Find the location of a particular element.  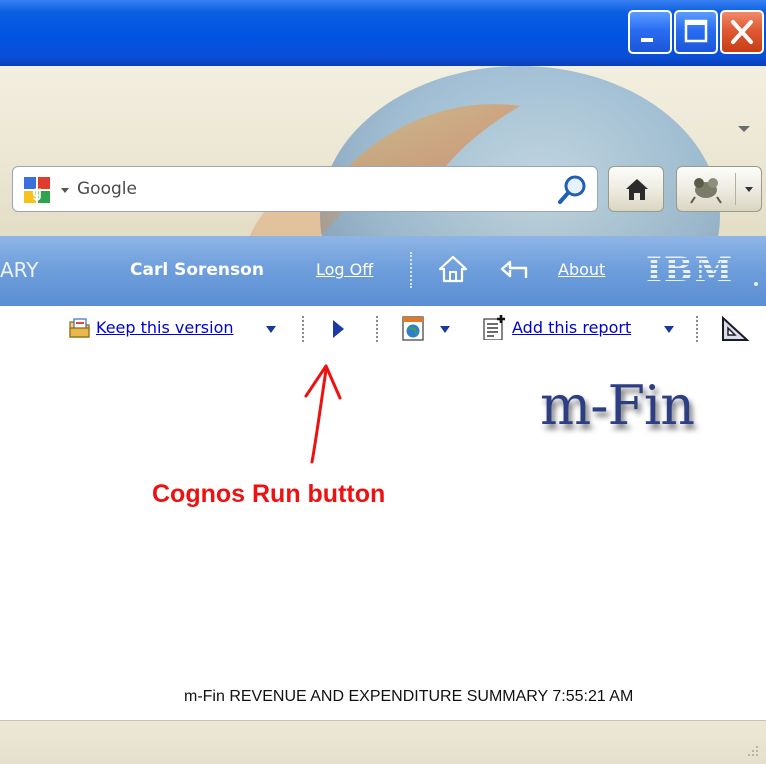

addon-icon is located at coordinates (706, 191).